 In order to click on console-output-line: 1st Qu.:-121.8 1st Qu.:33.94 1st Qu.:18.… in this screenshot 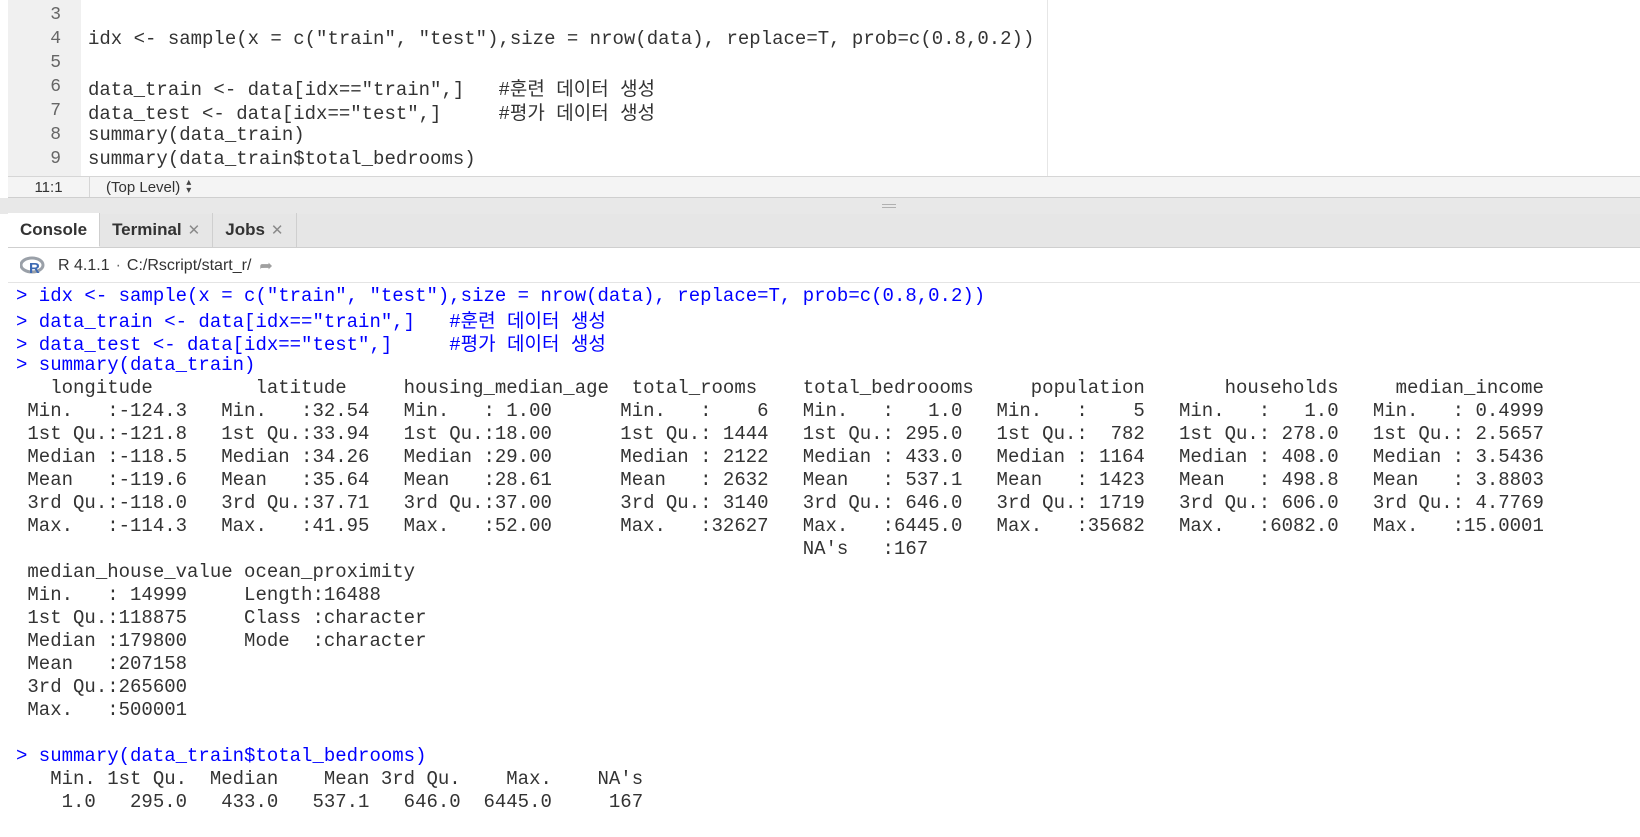, I will do `click(780, 434)`.